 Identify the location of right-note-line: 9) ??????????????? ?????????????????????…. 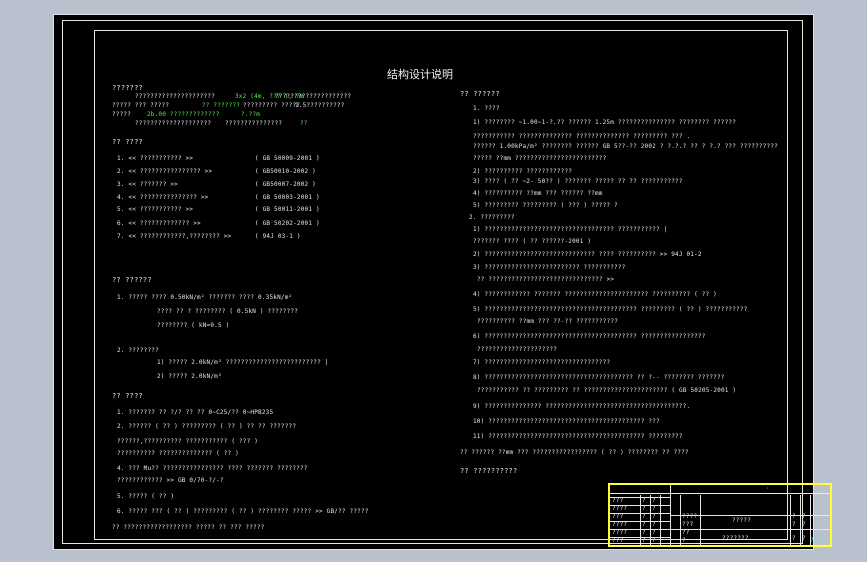
(582, 406).